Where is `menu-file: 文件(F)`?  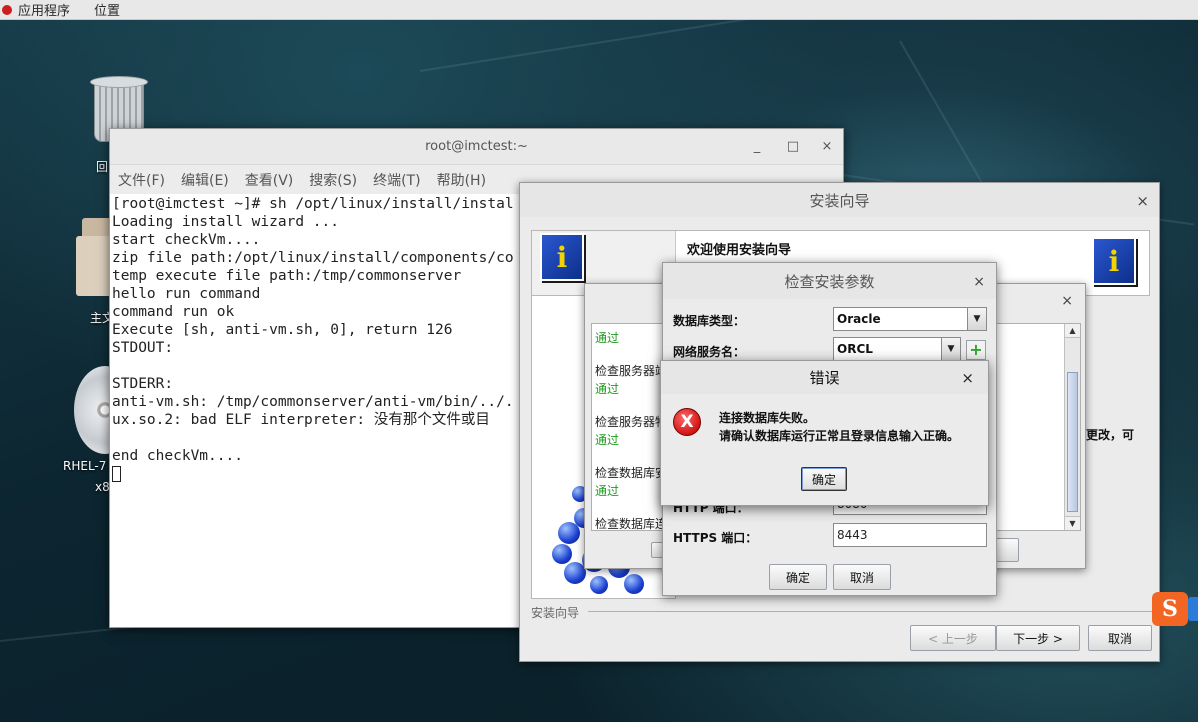
menu-file: 文件(F) is located at coordinates (141, 180).